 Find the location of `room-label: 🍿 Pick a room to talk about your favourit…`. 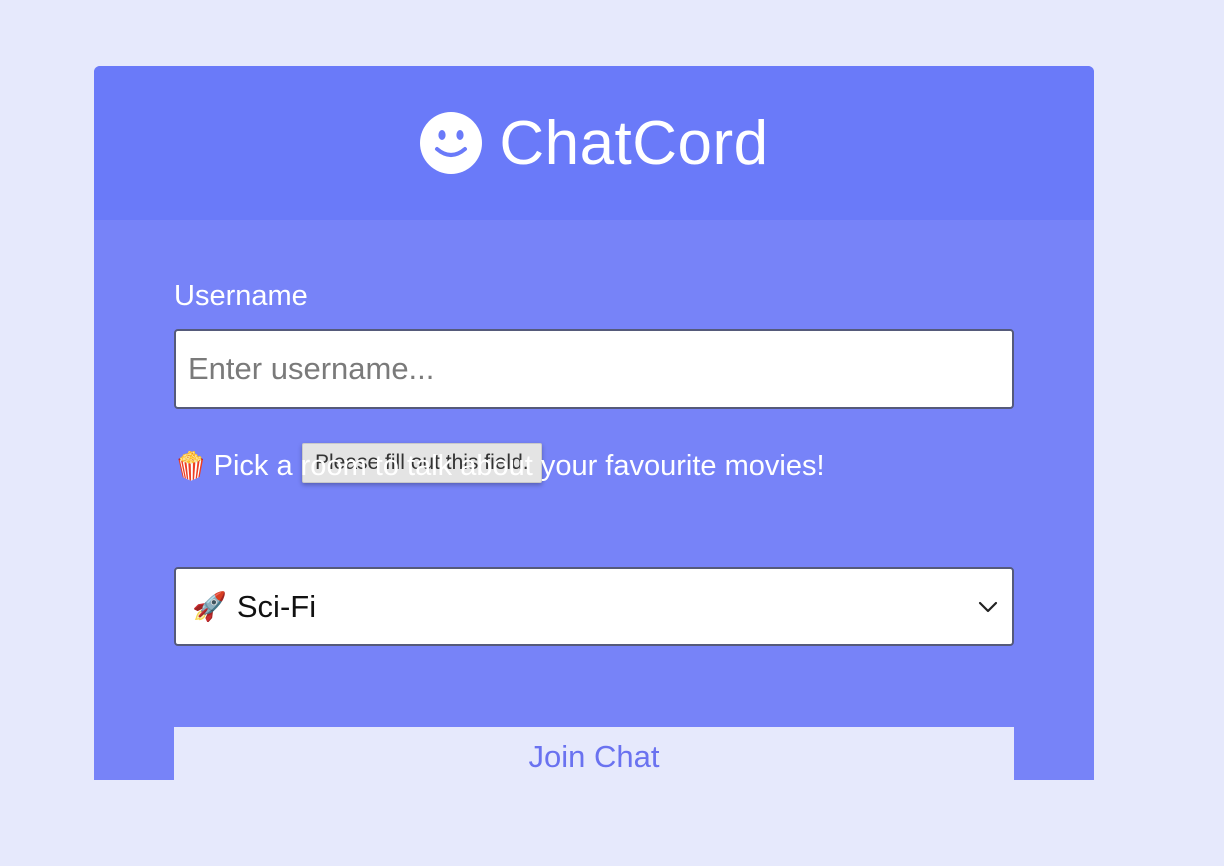

room-label: 🍿 Pick a room to talk about your favourit… is located at coordinates (499, 466).